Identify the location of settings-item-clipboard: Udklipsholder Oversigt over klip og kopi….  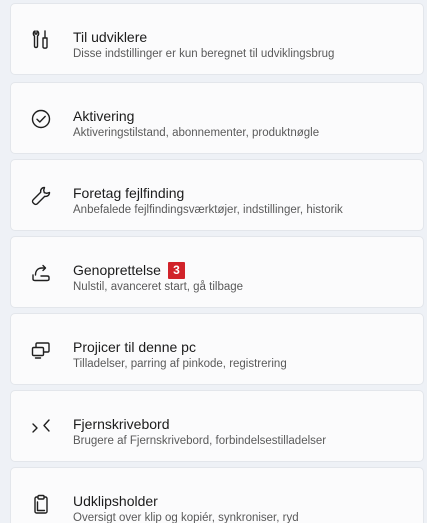
(217, 495).